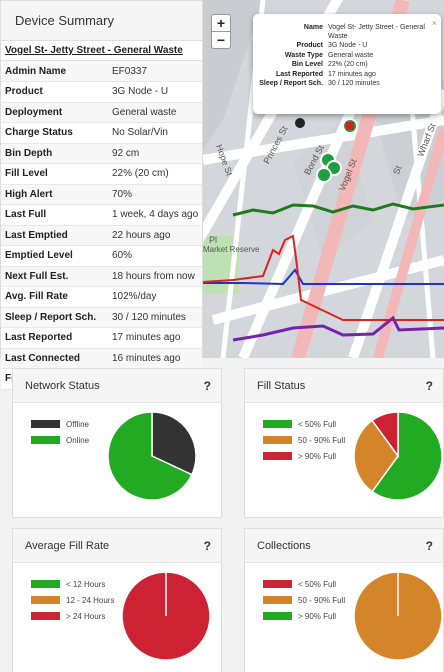  What do you see at coordinates (317, 584) in the screenshot?
I see `legend-label: < 50% Full` at bounding box center [317, 584].